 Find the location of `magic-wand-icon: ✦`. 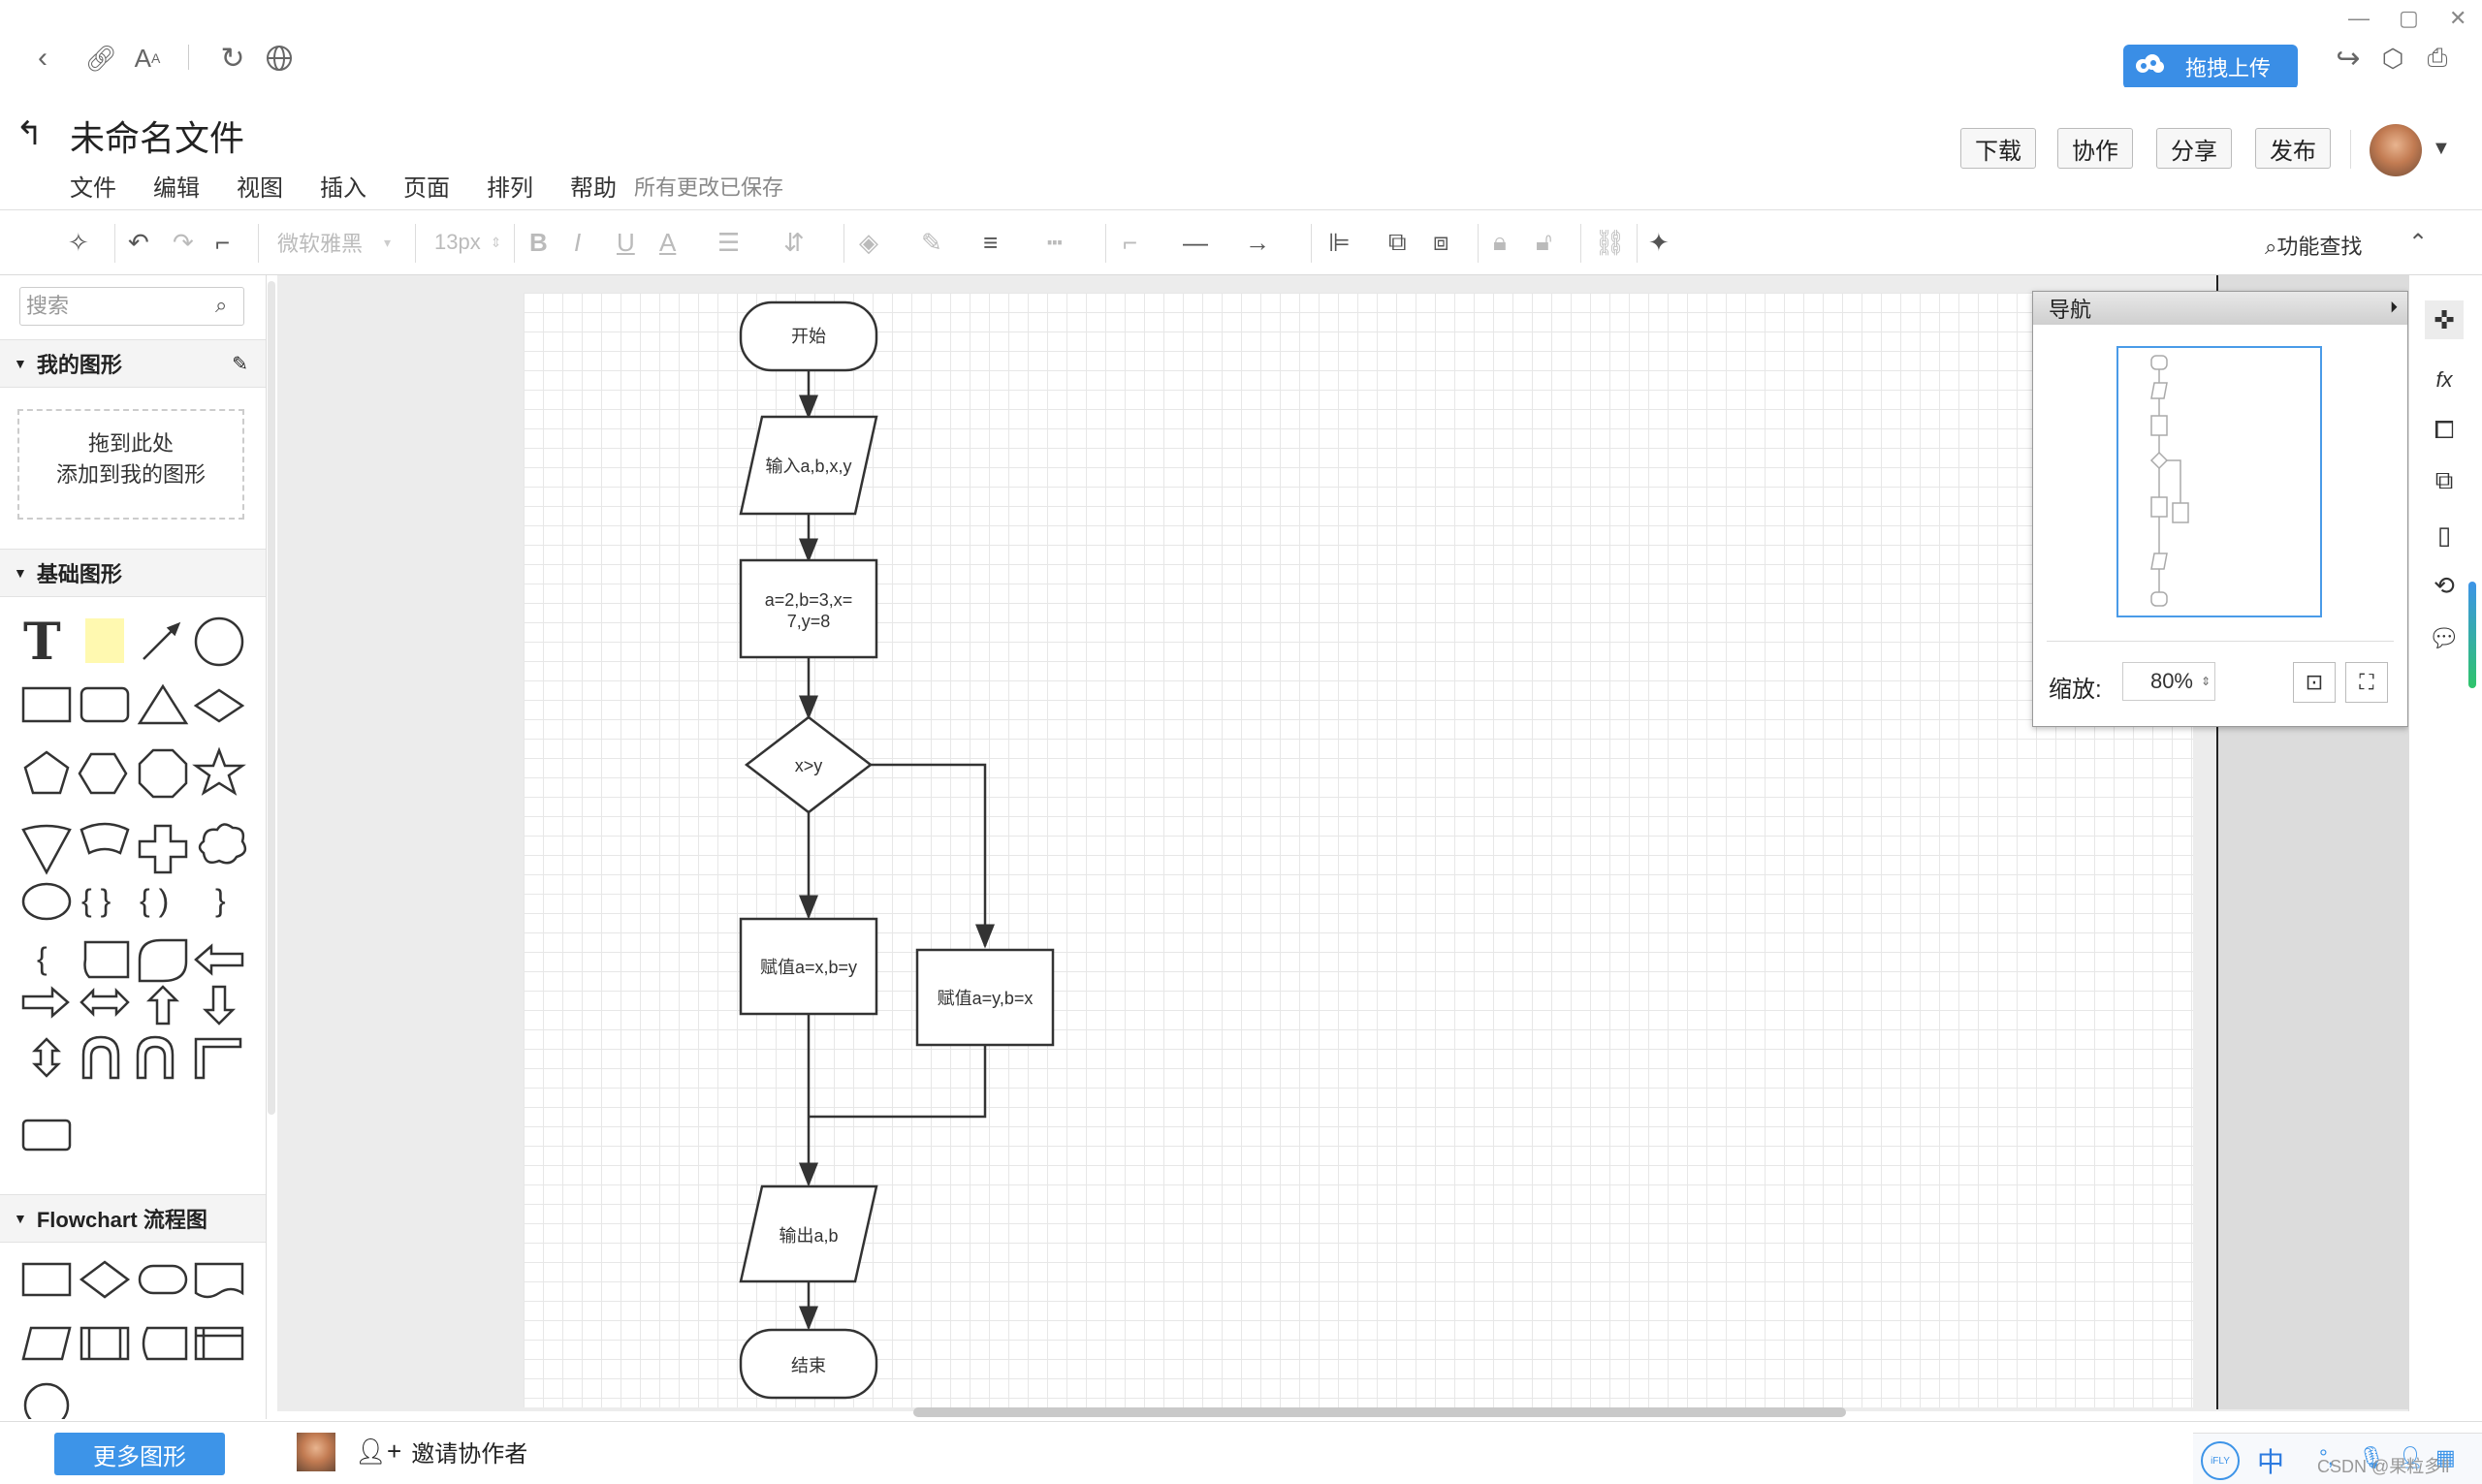

magic-wand-icon: ✦ is located at coordinates (1659, 242).